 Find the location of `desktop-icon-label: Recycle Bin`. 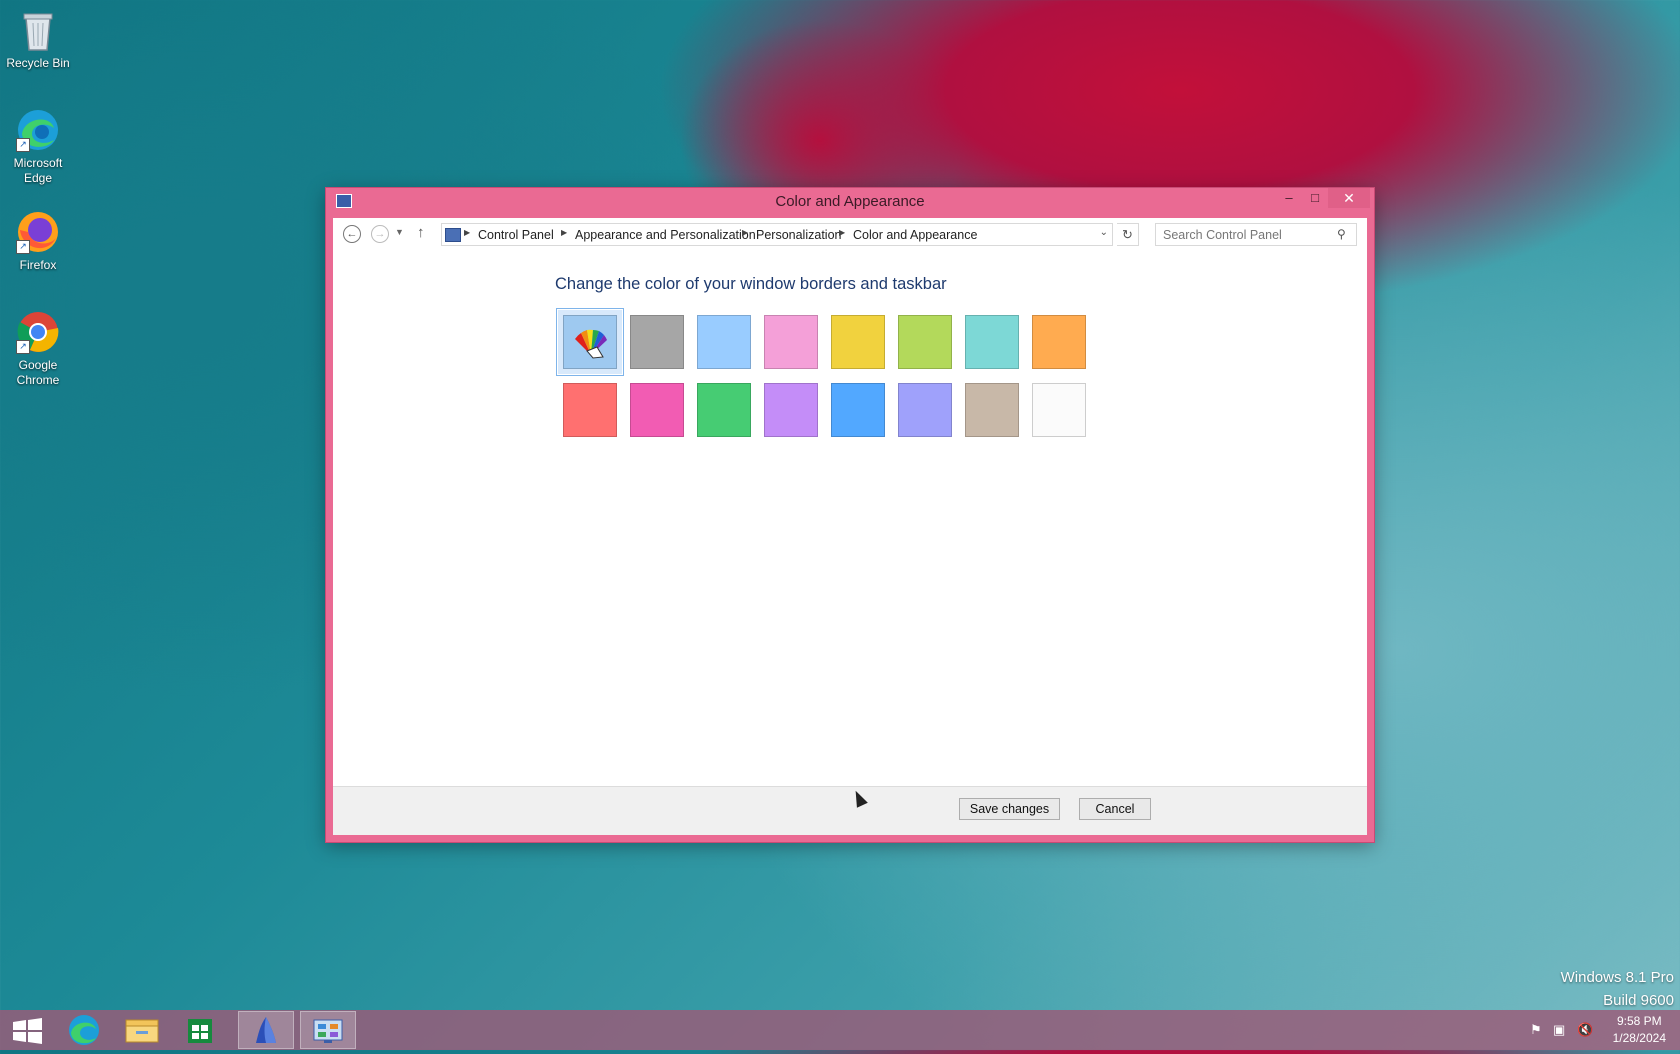

desktop-icon-label: Recycle Bin is located at coordinates (38, 63).